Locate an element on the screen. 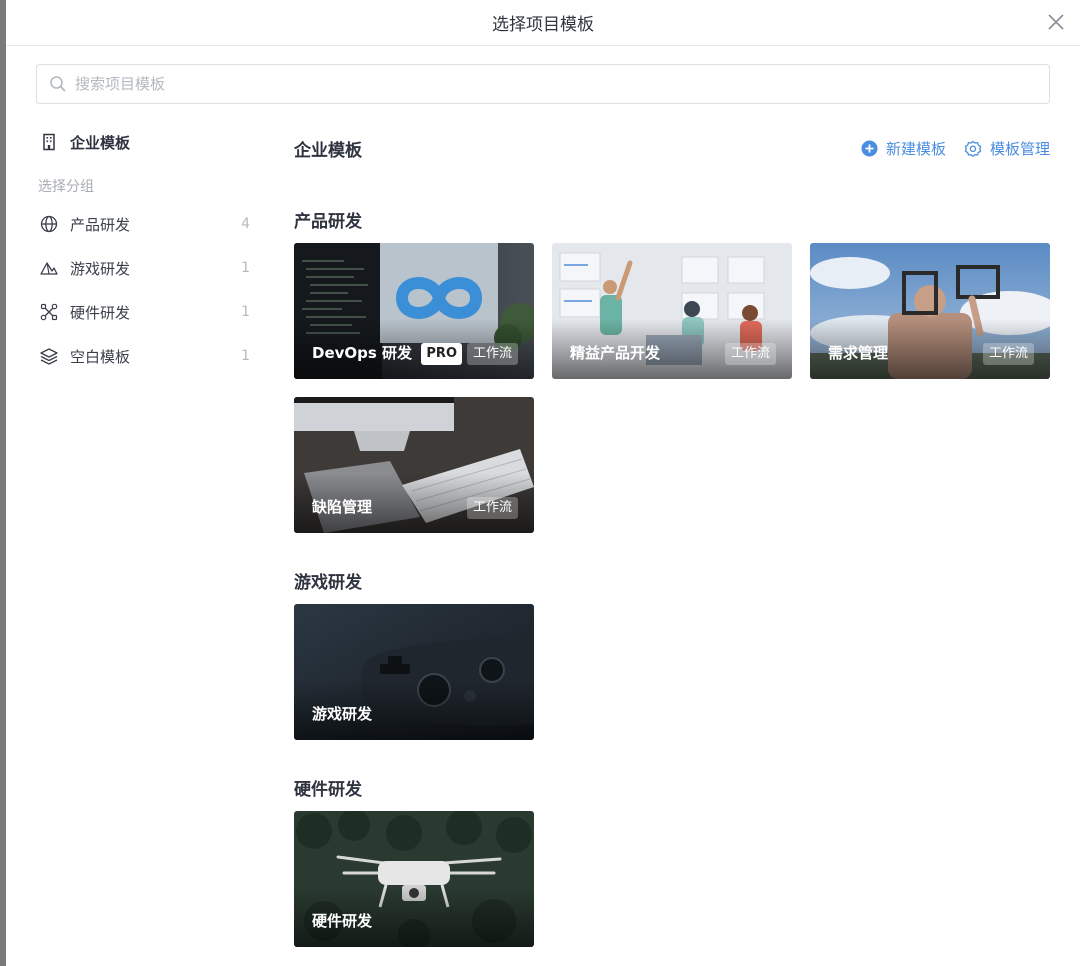 This screenshot has height=966, width=1080. template-card-devops: DevOps 研发 PRO 工作流 is located at coordinates (414, 311).